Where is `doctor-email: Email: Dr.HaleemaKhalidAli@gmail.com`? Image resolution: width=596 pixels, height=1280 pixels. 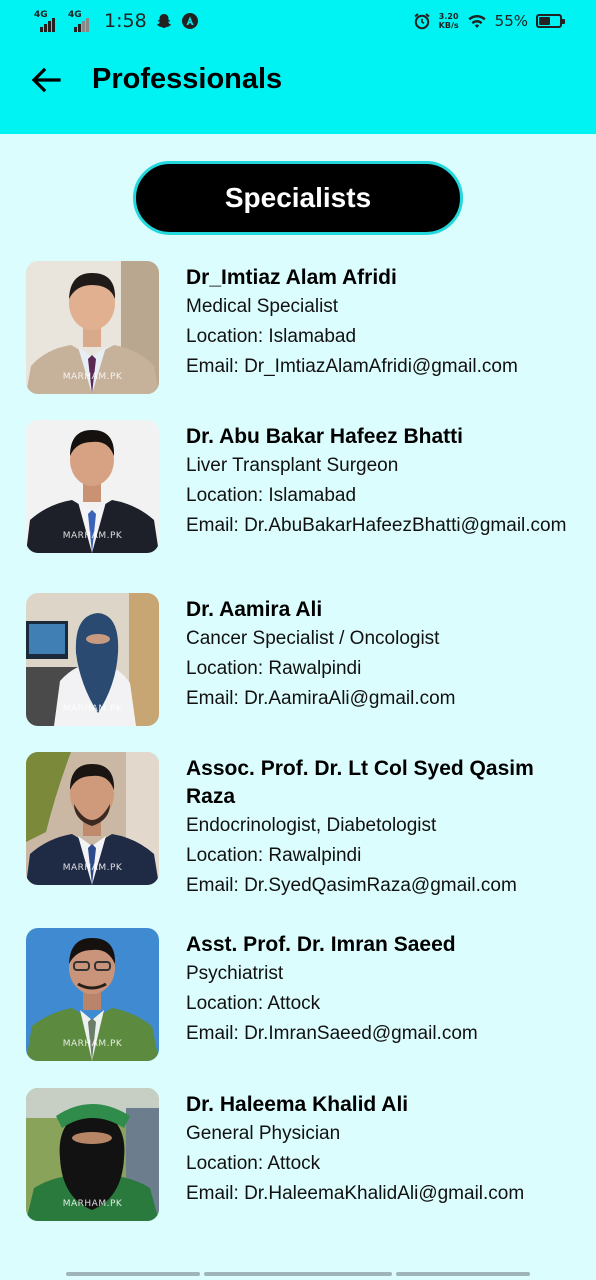
doctor-email: Email: Dr.HaleemaKhalidAli@gmail.com is located at coordinates (355, 1193).